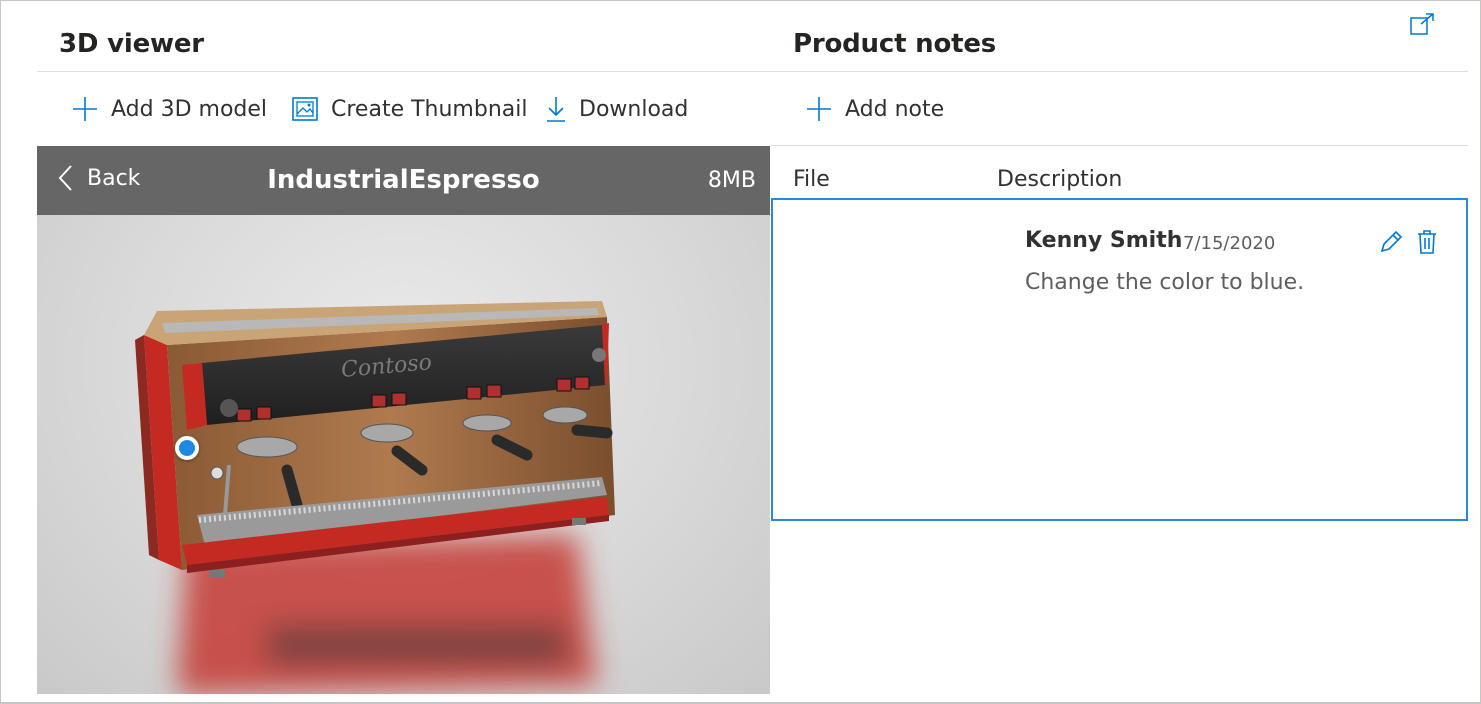  I want to click on note-date: 7/15/2020, so click(1229, 243).